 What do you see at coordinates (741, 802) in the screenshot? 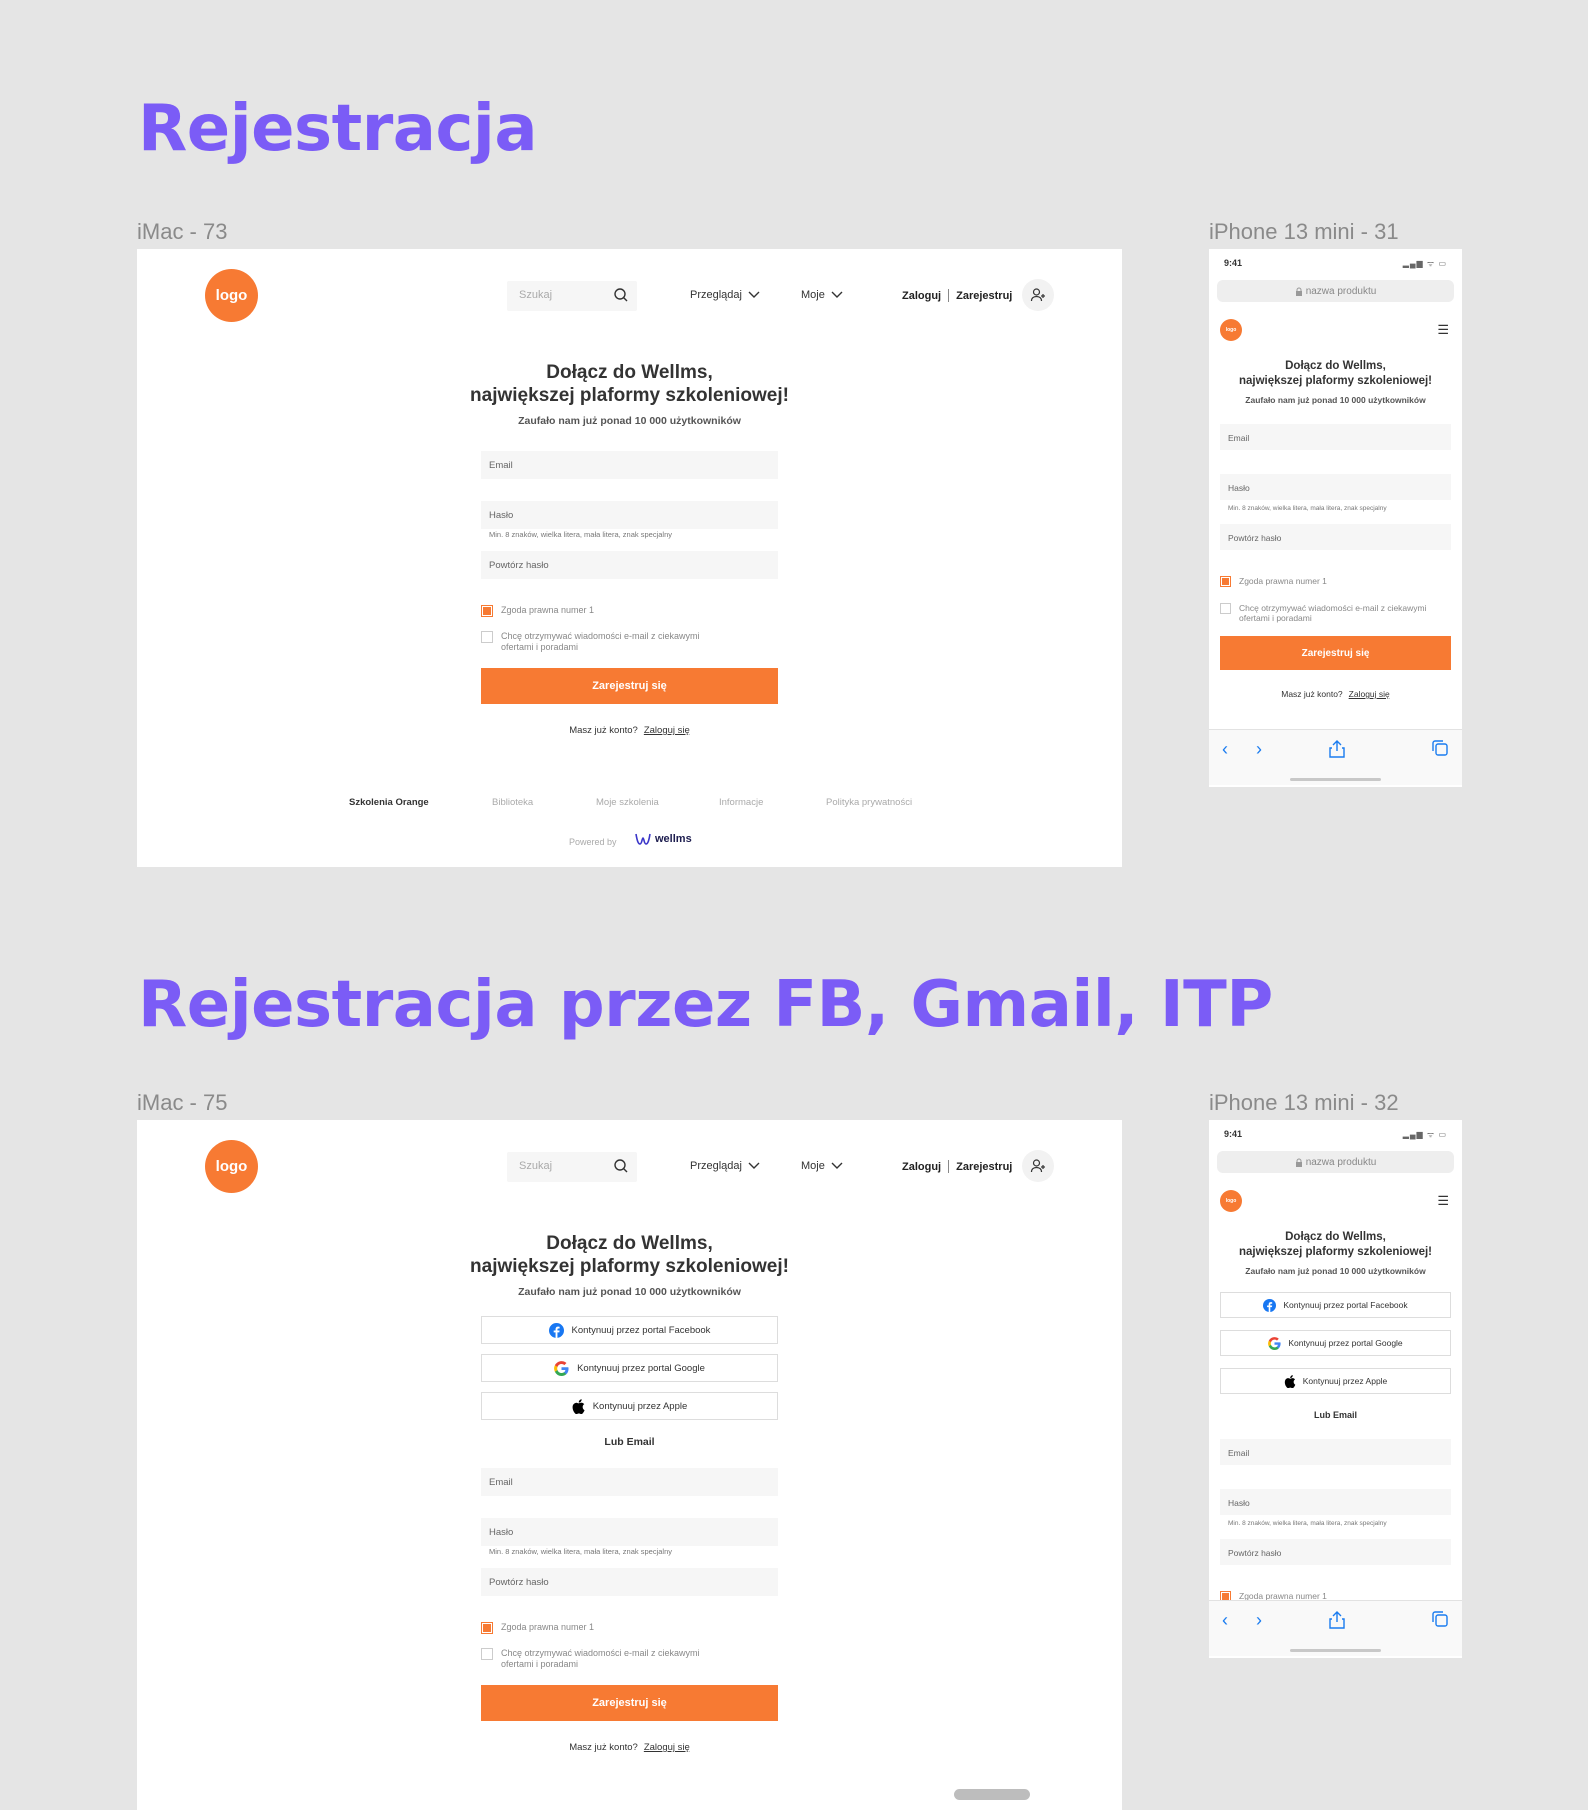
I see `footer-link: Informacje` at bounding box center [741, 802].